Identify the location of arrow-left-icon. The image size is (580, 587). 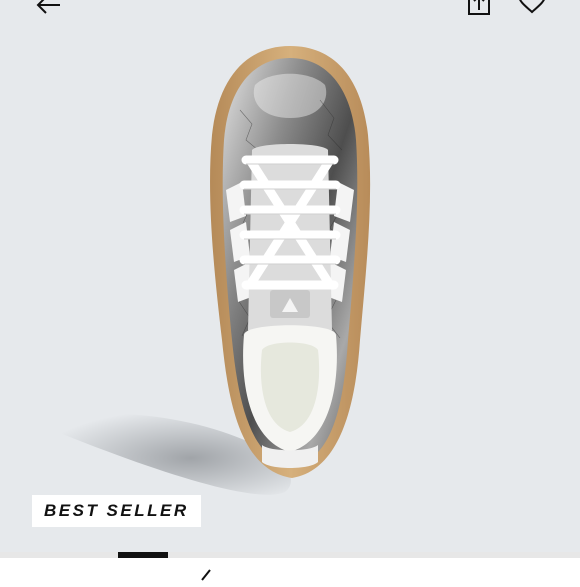
(48, 8).